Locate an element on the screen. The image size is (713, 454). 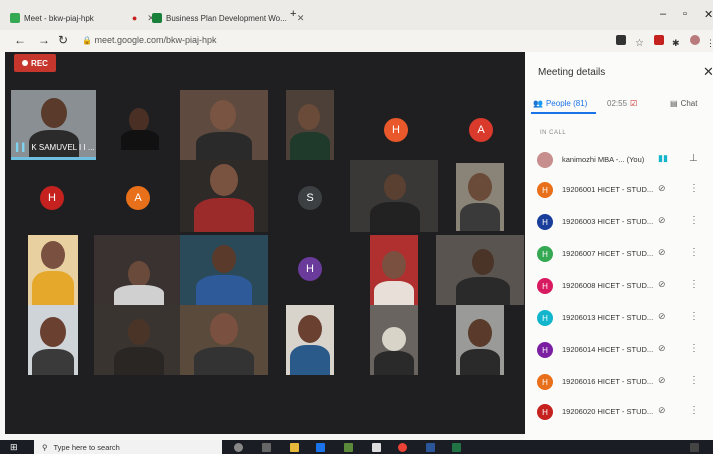
tab-people: 👥 People (81) is located at coordinates (560, 103).